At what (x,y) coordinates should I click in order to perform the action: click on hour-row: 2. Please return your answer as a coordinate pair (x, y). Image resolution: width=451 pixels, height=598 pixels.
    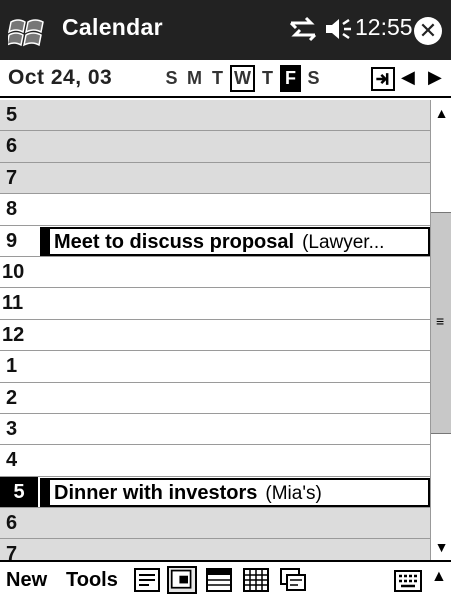
    Looking at the image, I should click on (215, 398).